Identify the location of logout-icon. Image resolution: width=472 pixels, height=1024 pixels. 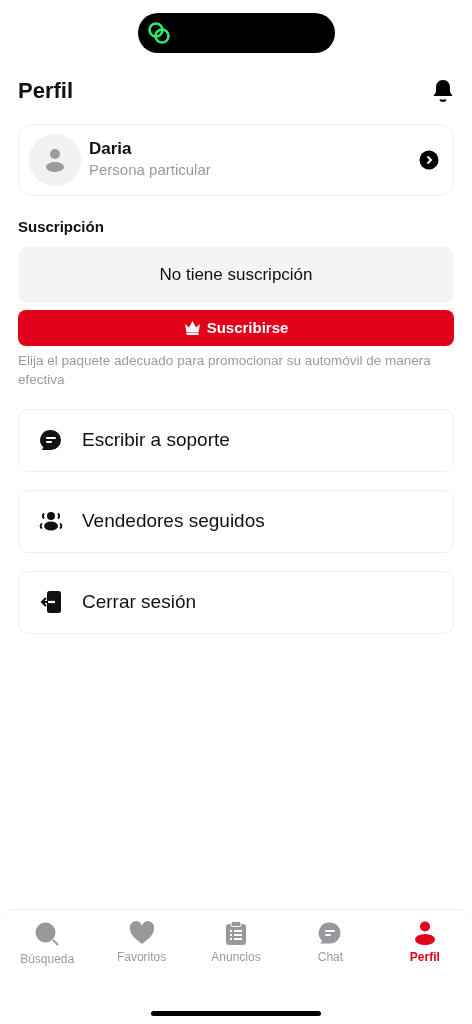
(51, 602).